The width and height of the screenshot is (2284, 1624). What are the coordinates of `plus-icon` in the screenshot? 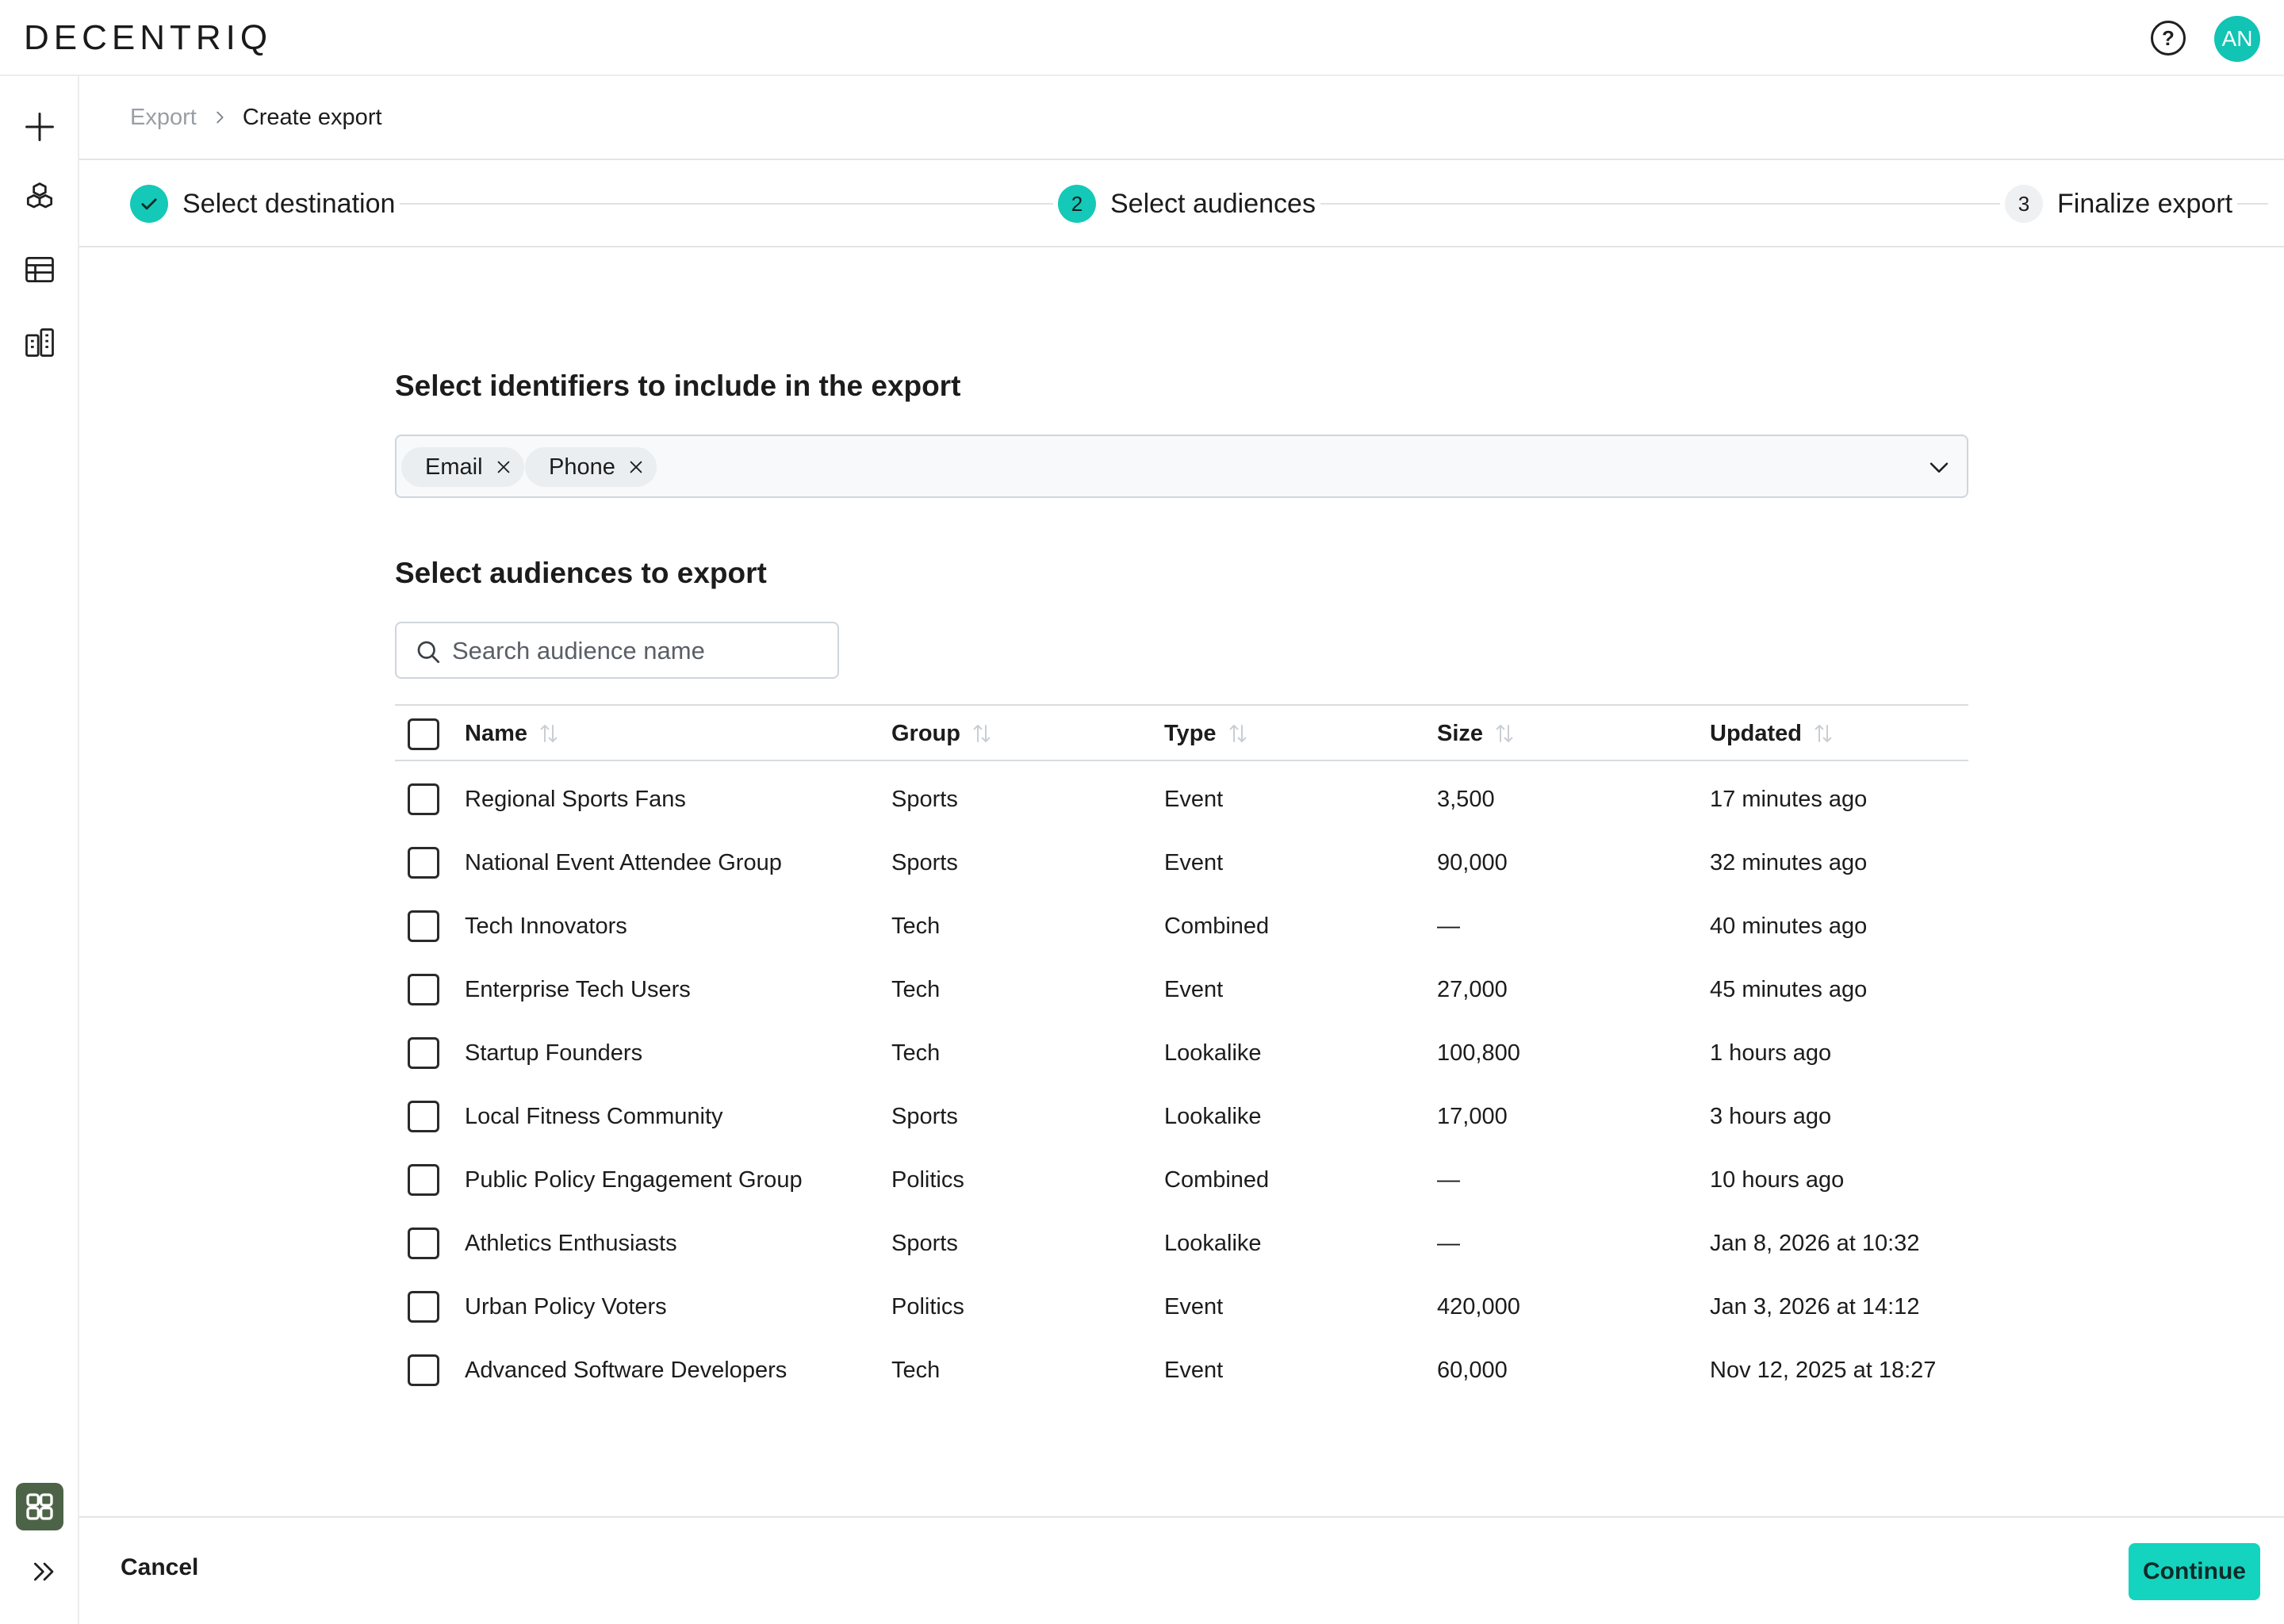 It's located at (40, 127).